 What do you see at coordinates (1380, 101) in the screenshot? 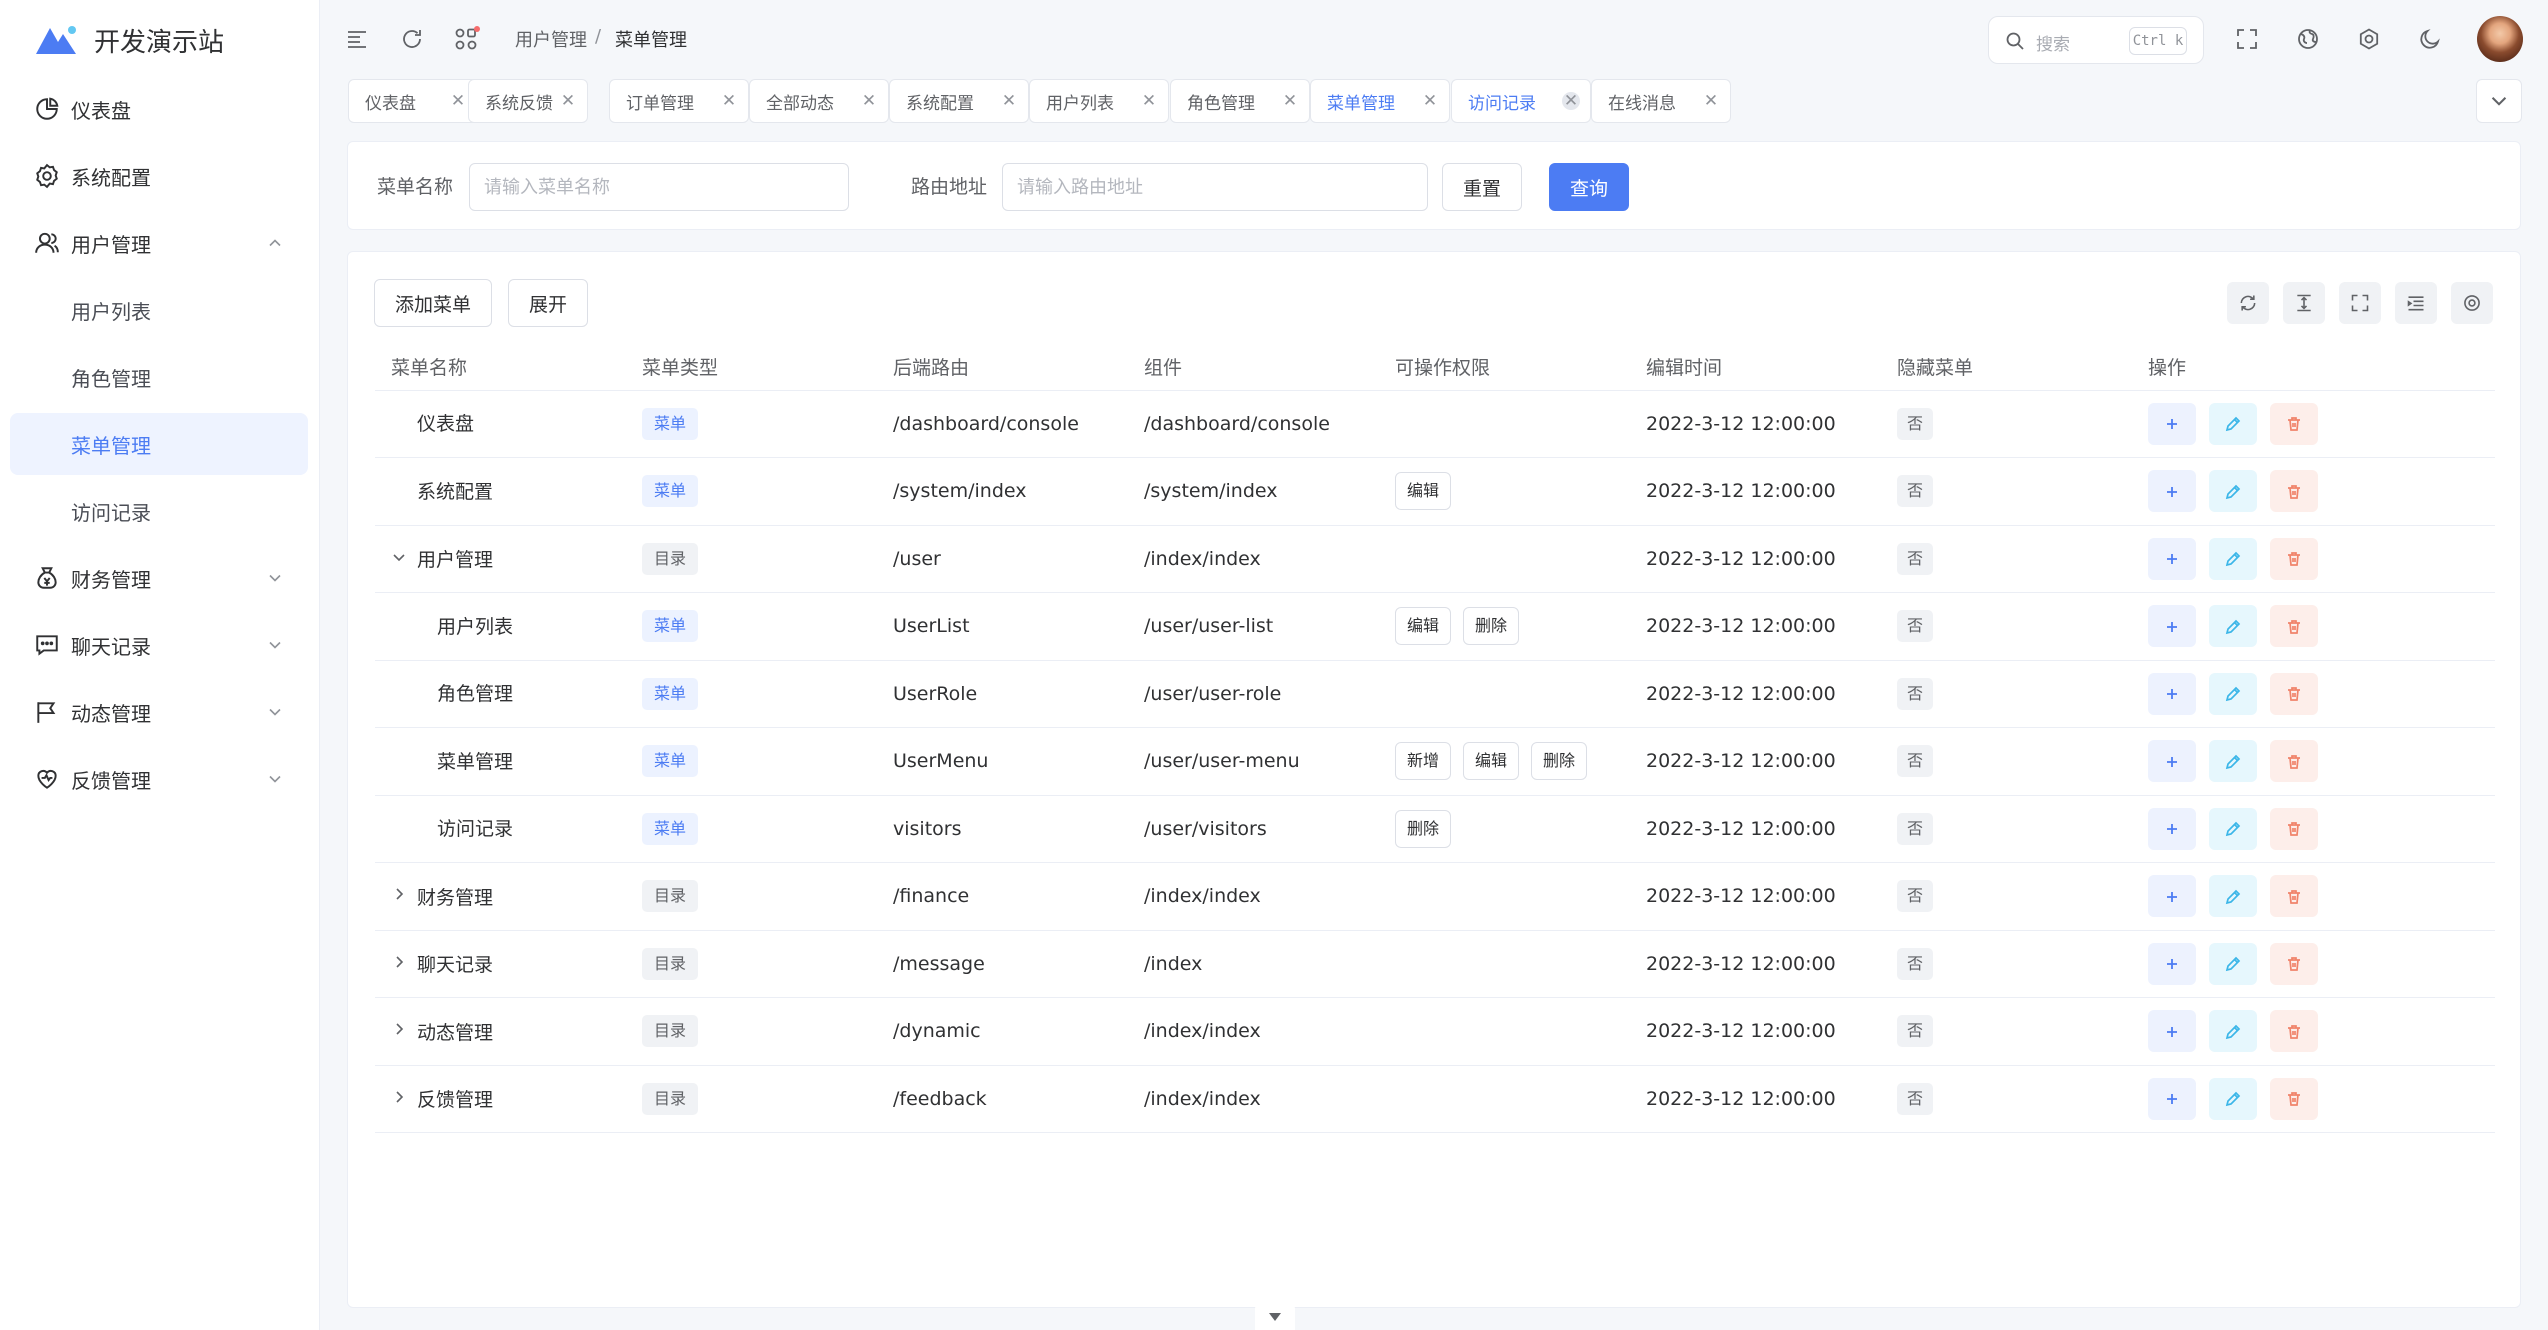
I see `tab-menu-management: 菜单管理 ✕` at bounding box center [1380, 101].